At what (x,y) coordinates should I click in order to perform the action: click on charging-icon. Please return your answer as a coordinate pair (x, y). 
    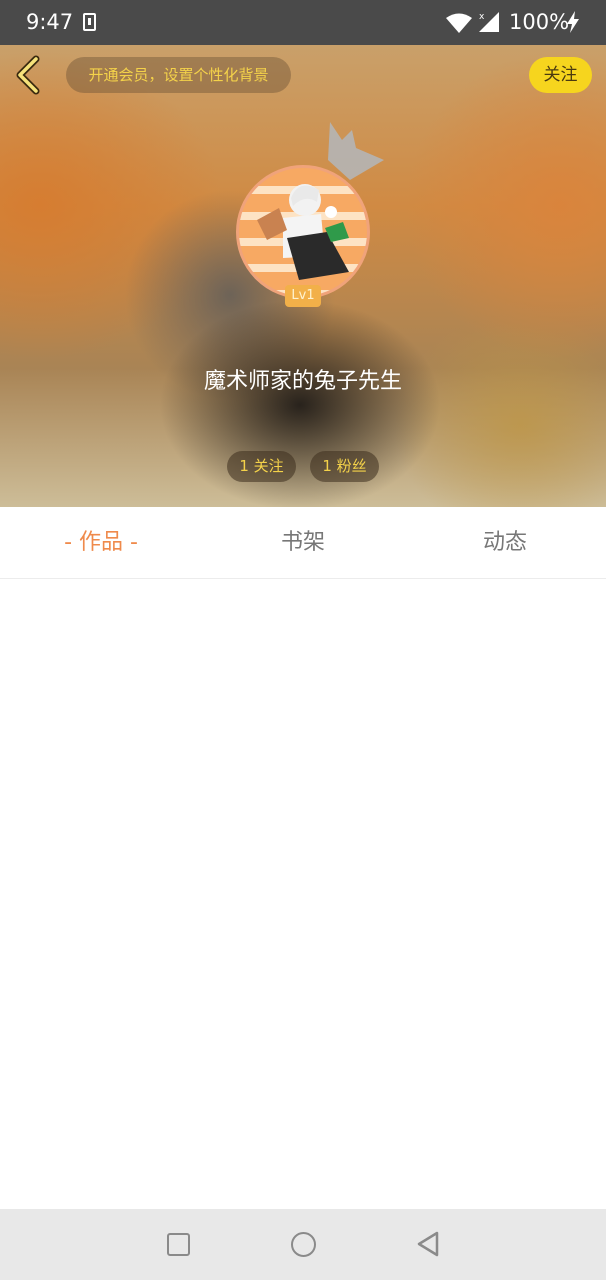
    Looking at the image, I should click on (573, 22).